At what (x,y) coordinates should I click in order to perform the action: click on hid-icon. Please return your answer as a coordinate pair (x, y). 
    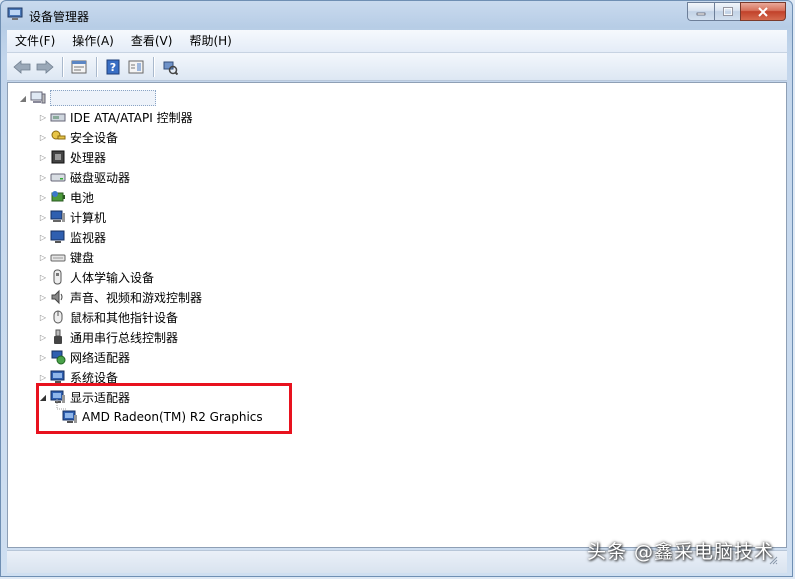
    Looking at the image, I should click on (57, 277).